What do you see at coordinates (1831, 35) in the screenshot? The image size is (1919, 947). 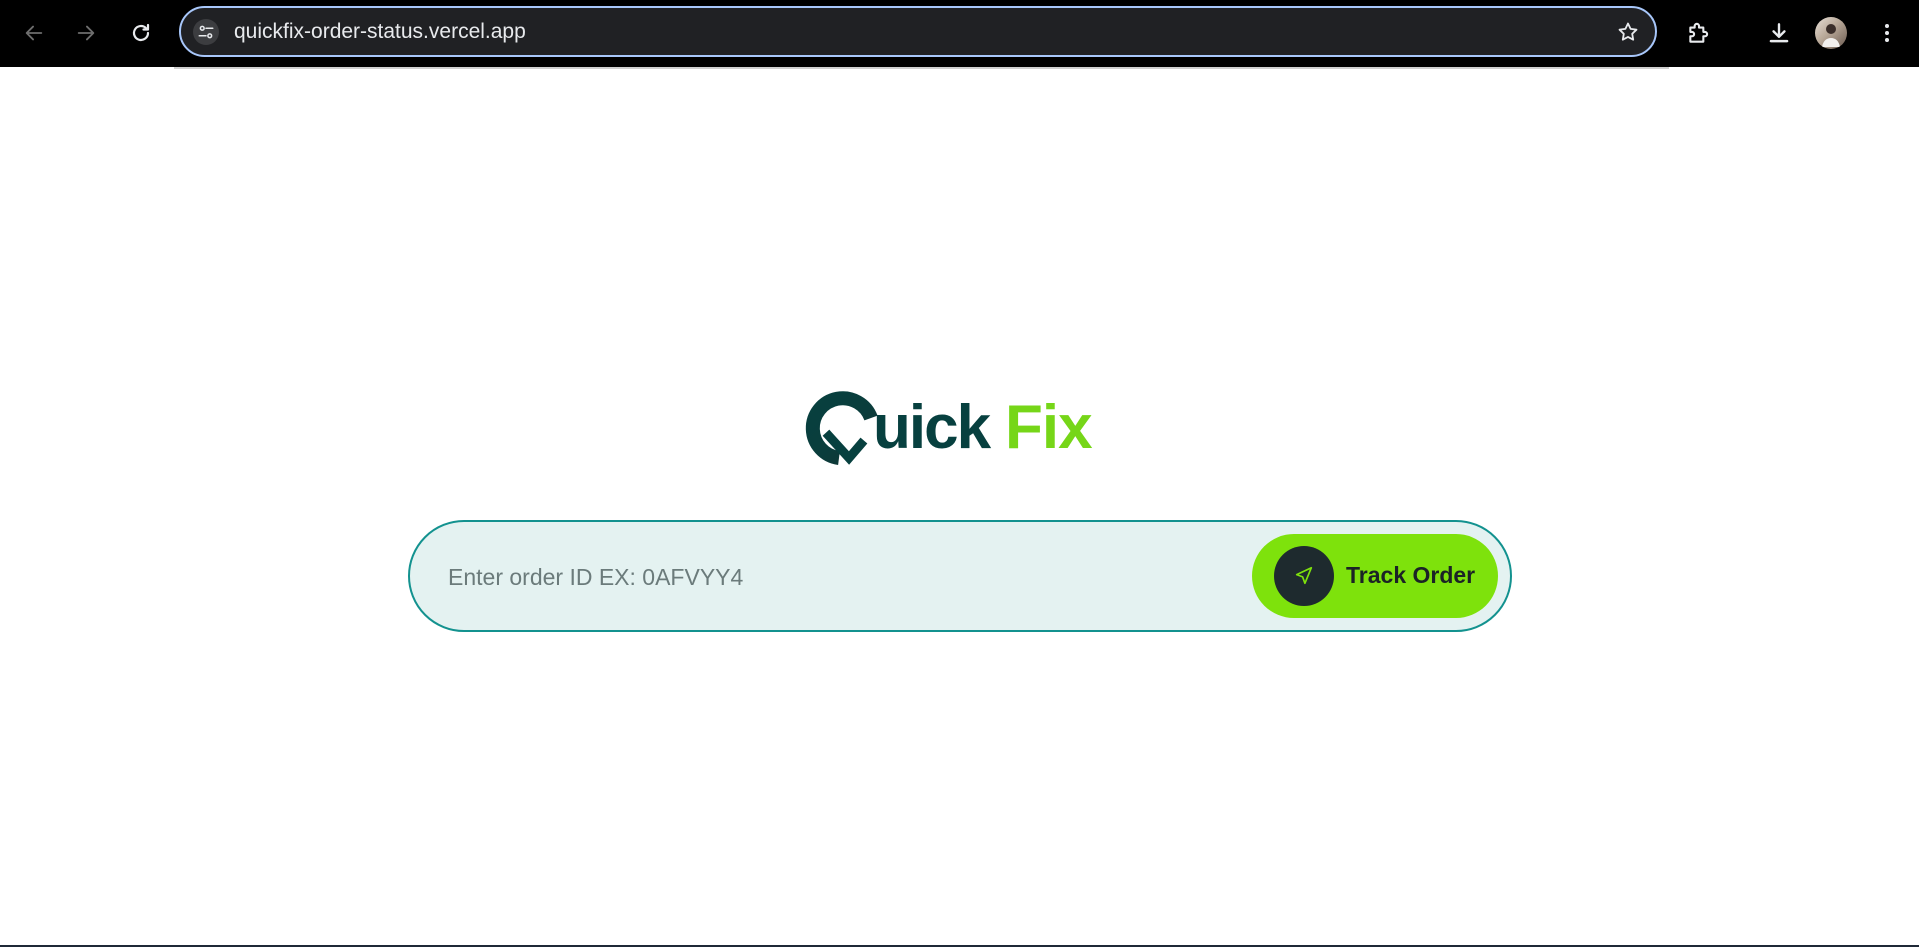 I see `avatar-image` at bounding box center [1831, 35].